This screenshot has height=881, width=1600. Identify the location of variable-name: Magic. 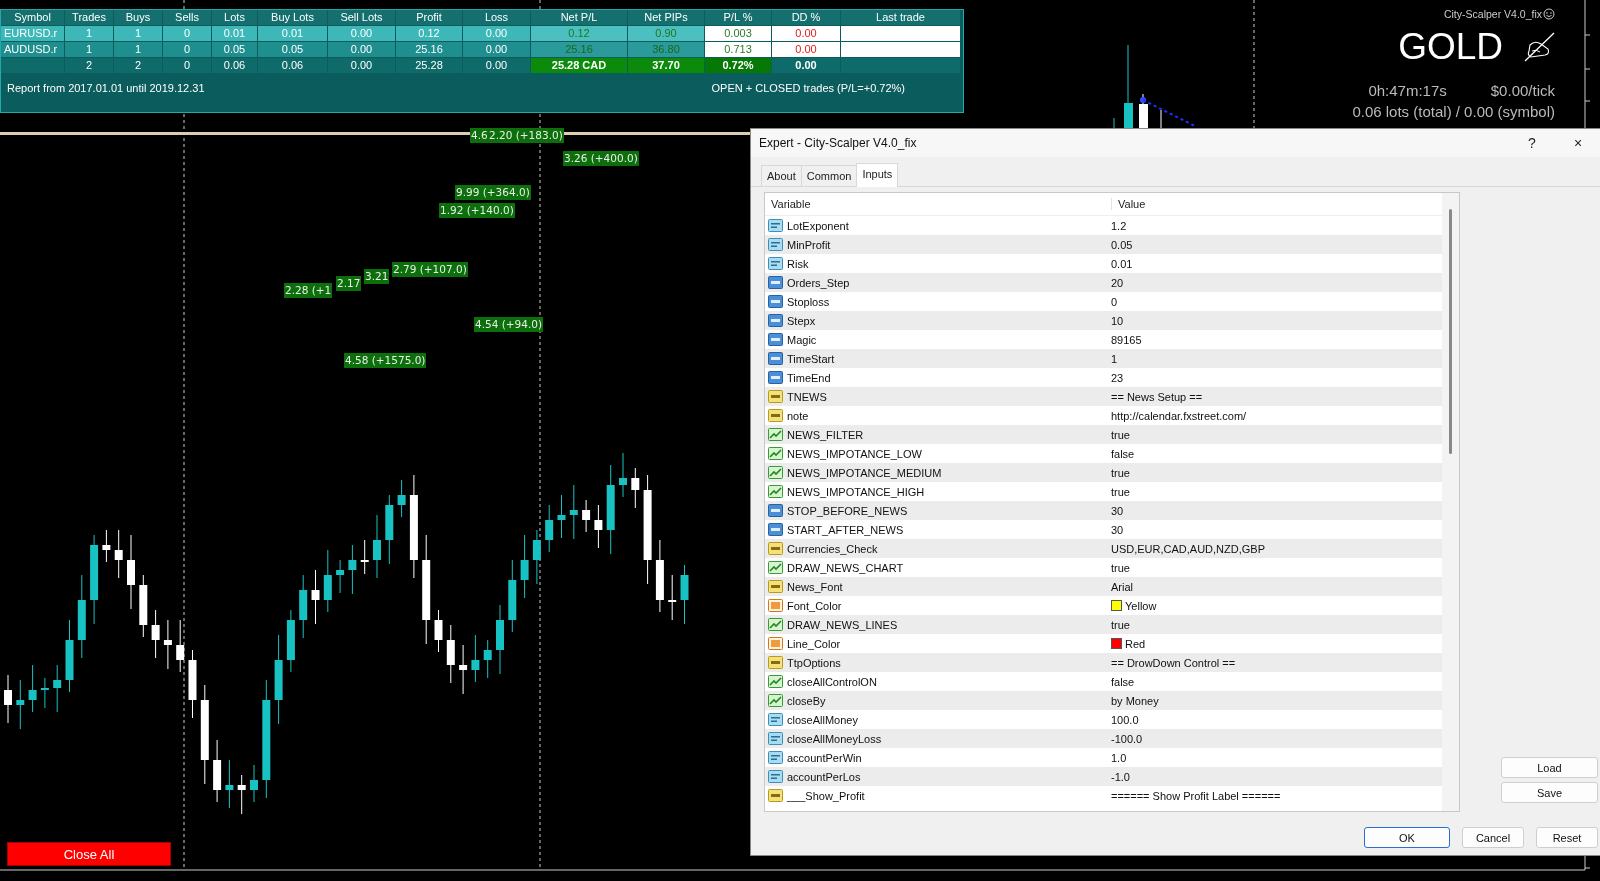
(802, 339).